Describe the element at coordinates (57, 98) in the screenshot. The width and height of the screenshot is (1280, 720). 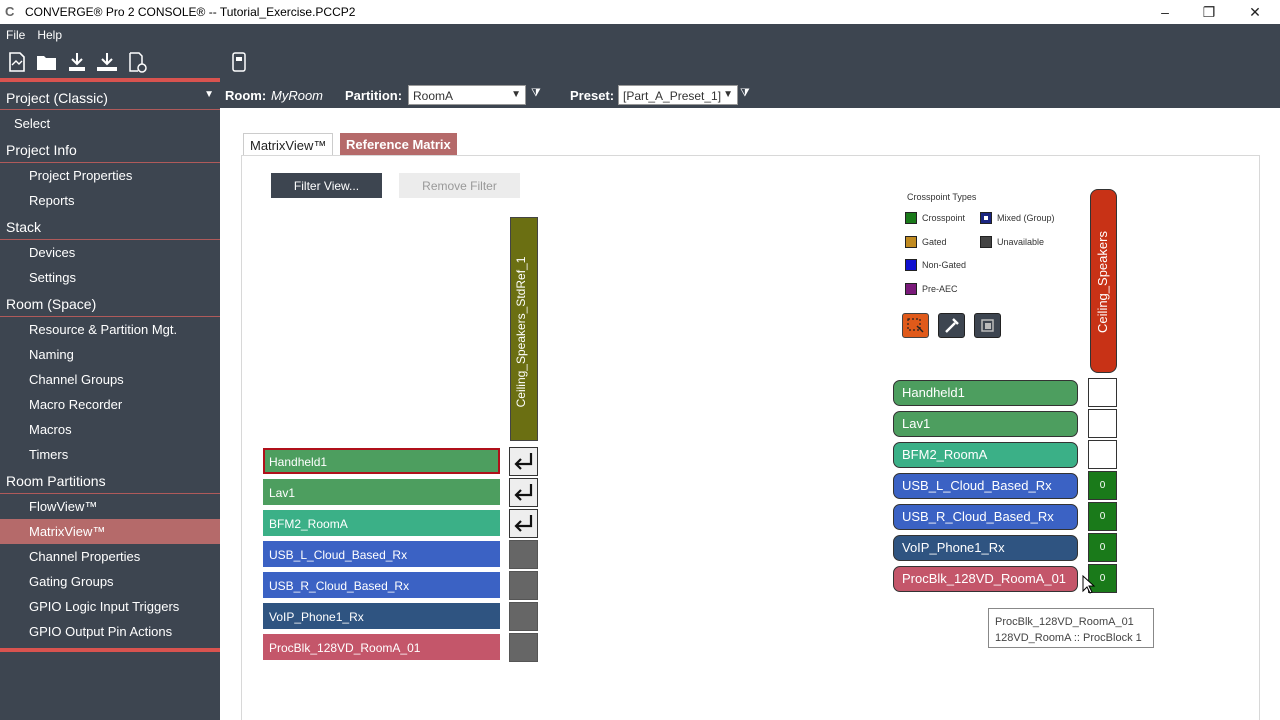
I see `sidebar-header-label: Project (Classic)` at that location.